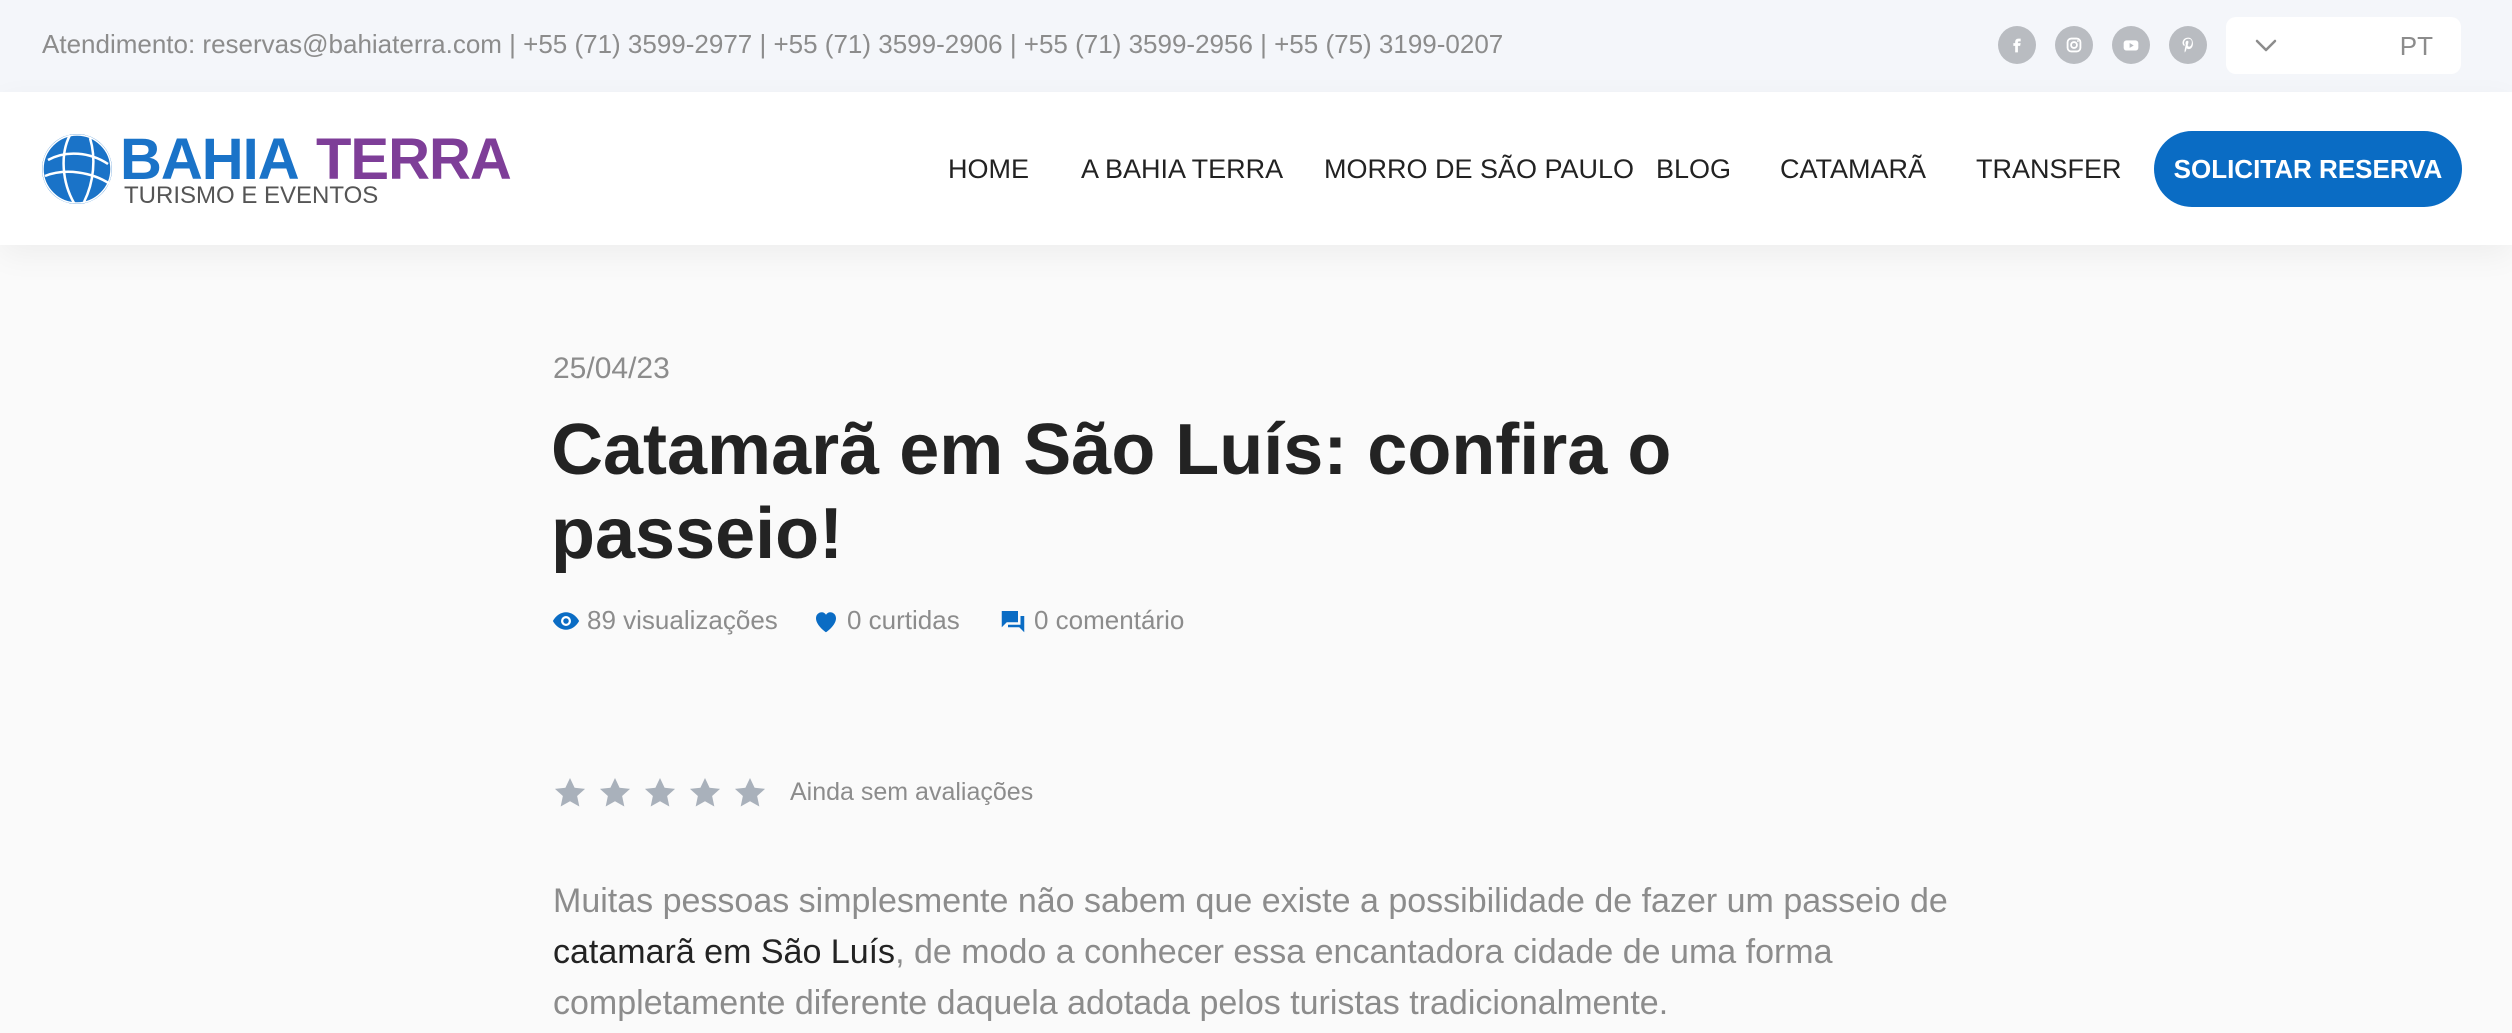 This screenshot has width=2512, height=1033. What do you see at coordinates (2416, 46) in the screenshot?
I see `language-code: PT` at bounding box center [2416, 46].